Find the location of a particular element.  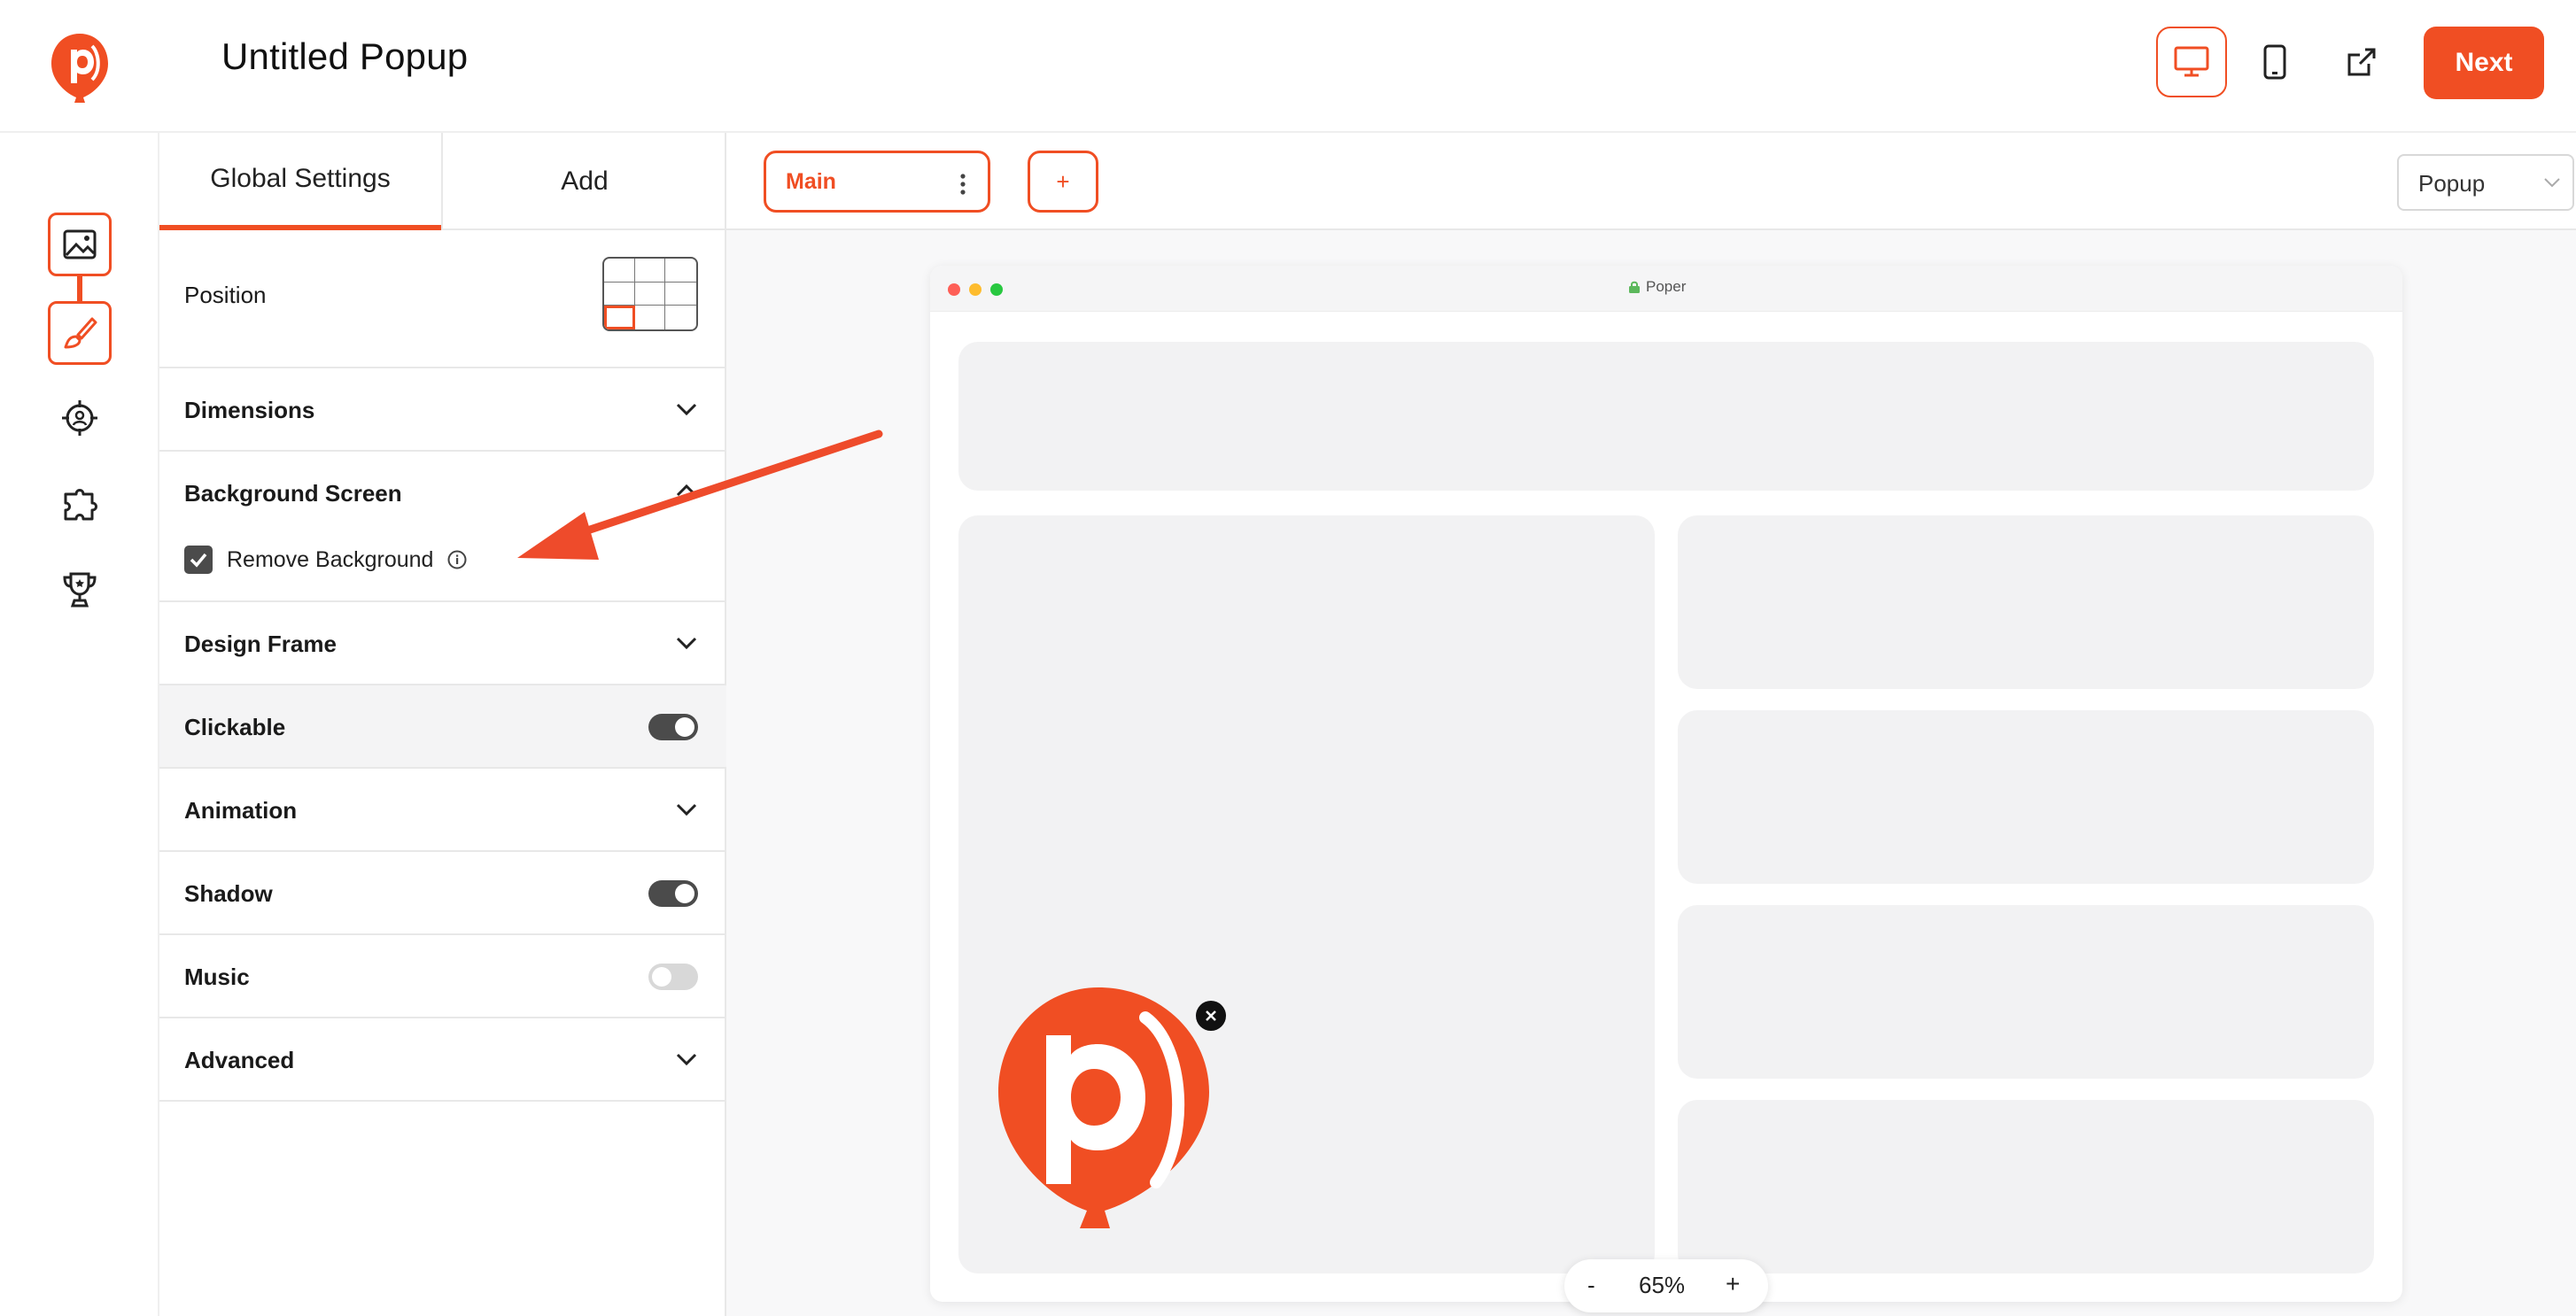

target-user-icon is located at coordinates (79, 418).